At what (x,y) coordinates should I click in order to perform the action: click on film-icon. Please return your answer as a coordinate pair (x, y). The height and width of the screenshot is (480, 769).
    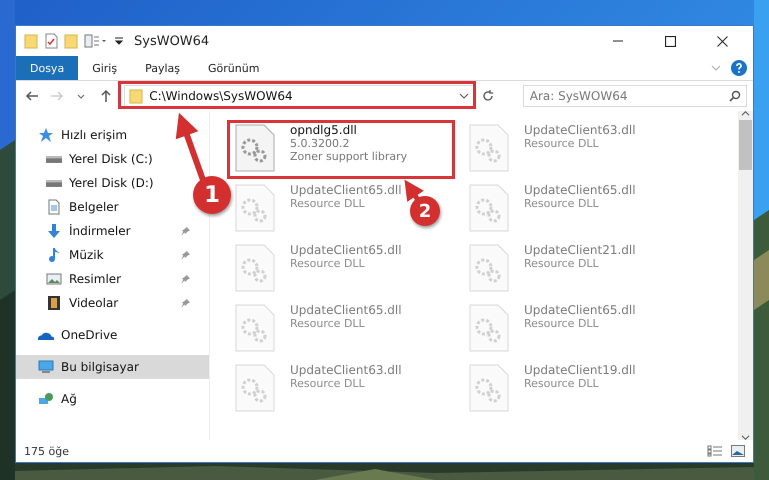
    Looking at the image, I should click on (54, 303).